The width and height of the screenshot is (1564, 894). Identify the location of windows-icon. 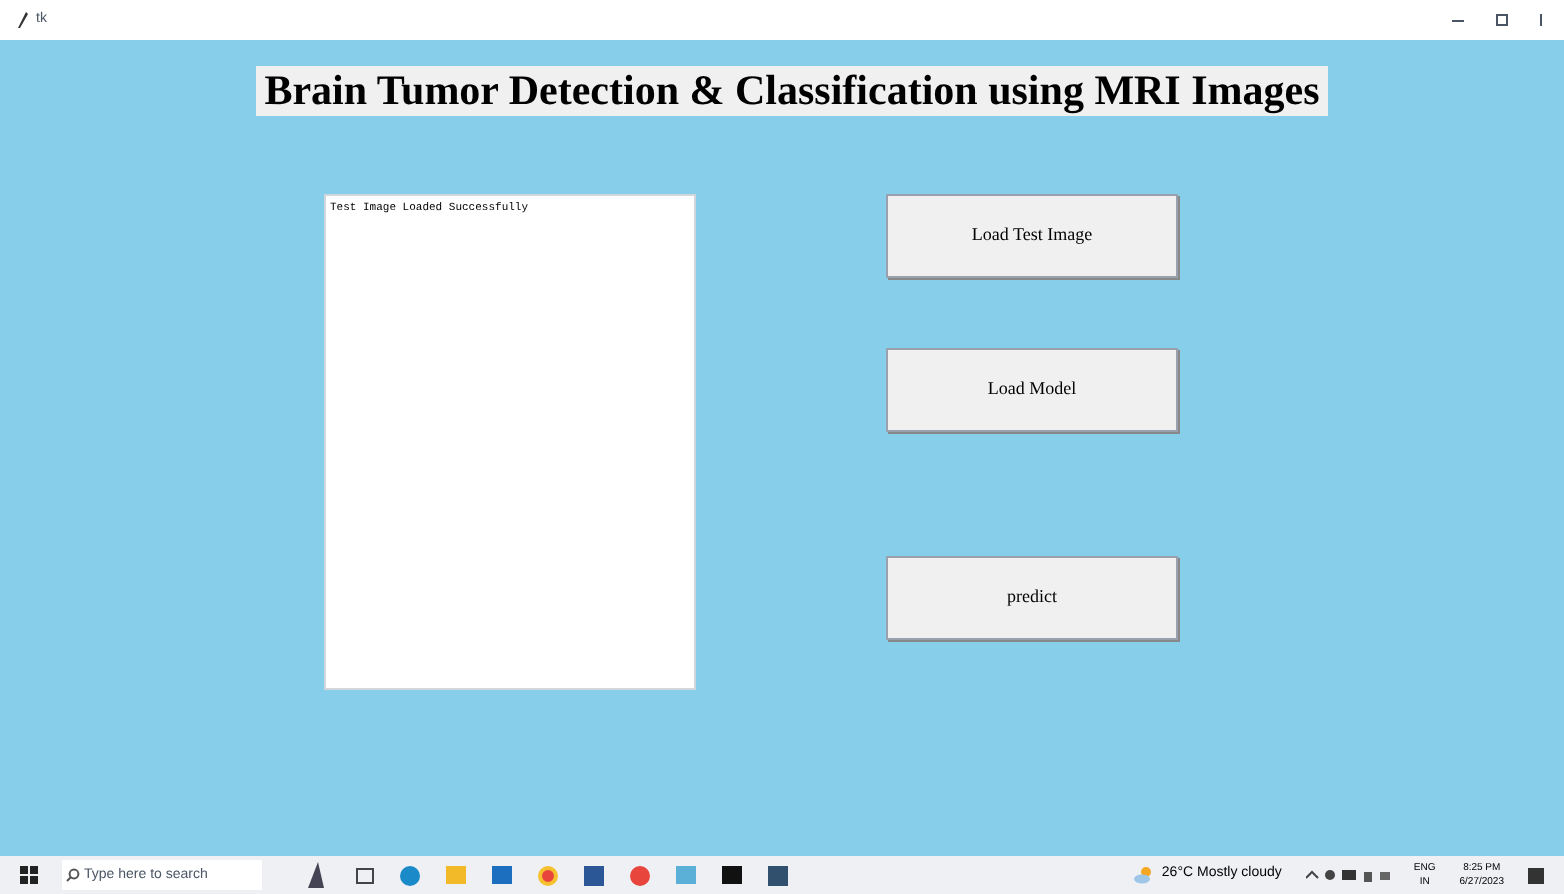
(29, 875).